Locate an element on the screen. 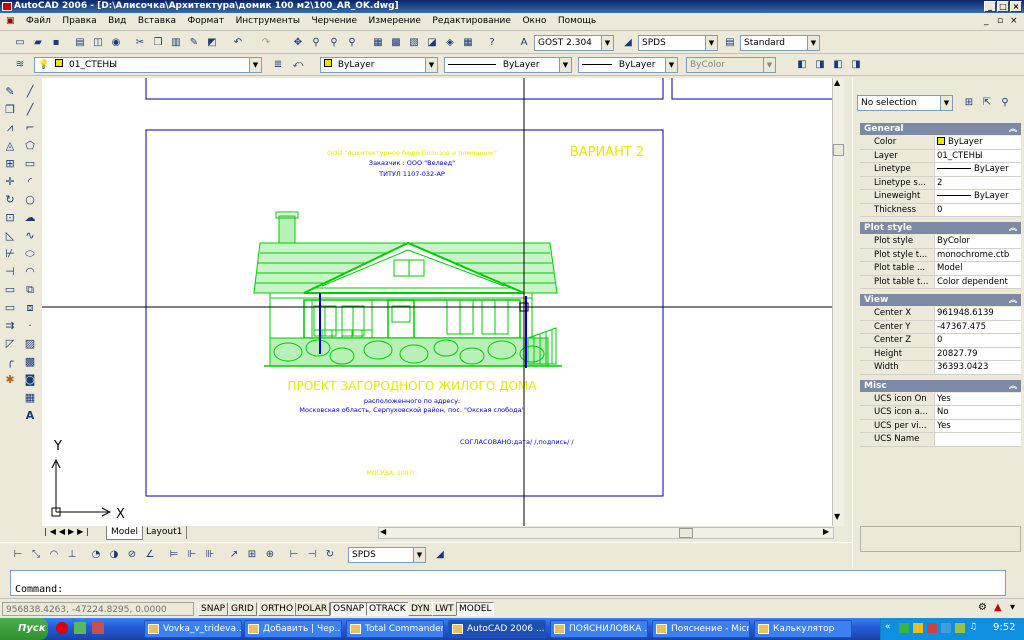 Image resolution: width=1024 pixels, height=640 pixels. quick-dim-icon: ⊨ is located at coordinates (174, 555).